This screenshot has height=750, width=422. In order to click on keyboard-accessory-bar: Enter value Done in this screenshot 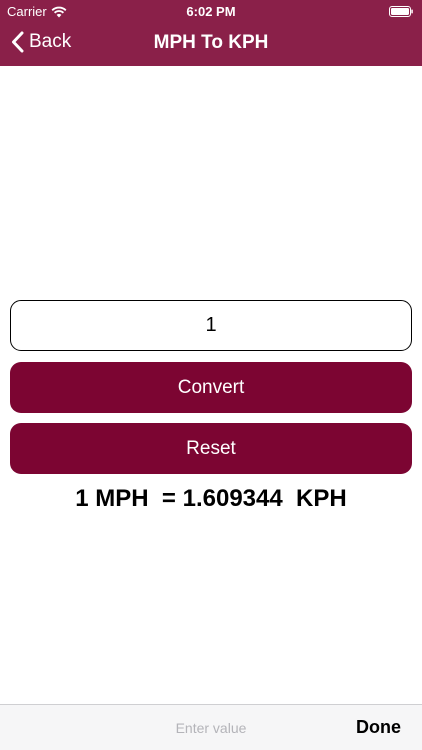, I will do `click(211, 727)`.